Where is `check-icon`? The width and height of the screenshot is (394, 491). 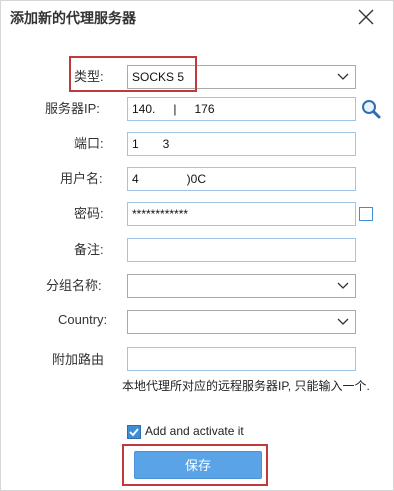
check-icon is located at coordinates (134, 432).